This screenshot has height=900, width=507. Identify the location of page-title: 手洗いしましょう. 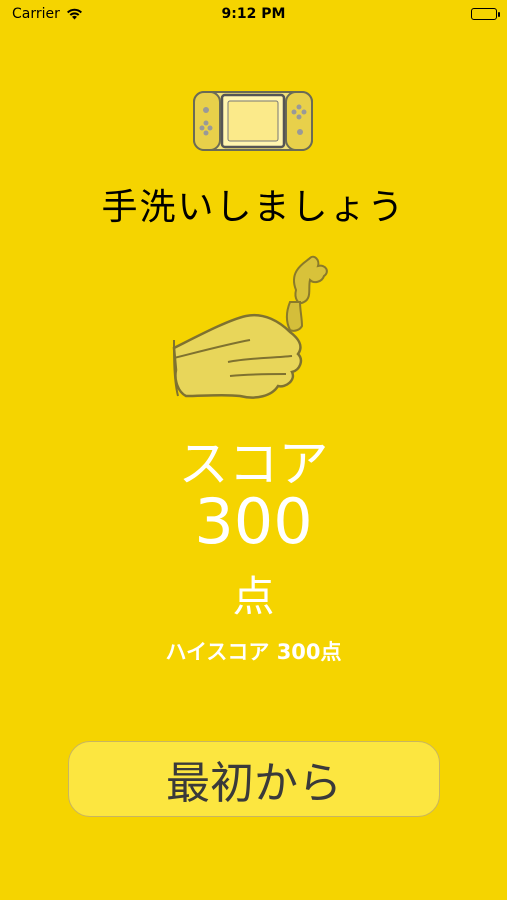
(253, 207).